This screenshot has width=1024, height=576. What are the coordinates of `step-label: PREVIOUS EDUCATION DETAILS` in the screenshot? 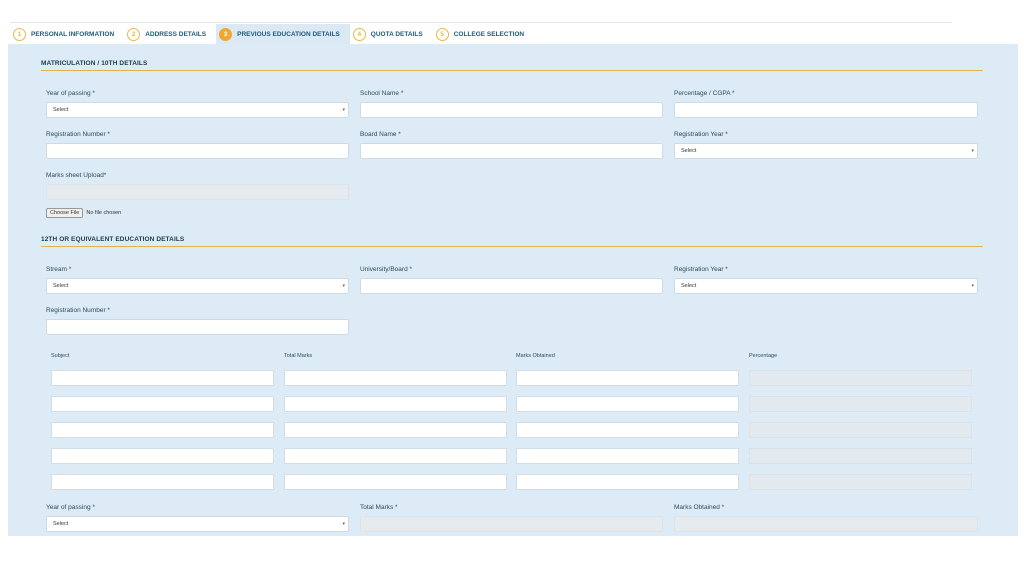 It's located at (288, 34).